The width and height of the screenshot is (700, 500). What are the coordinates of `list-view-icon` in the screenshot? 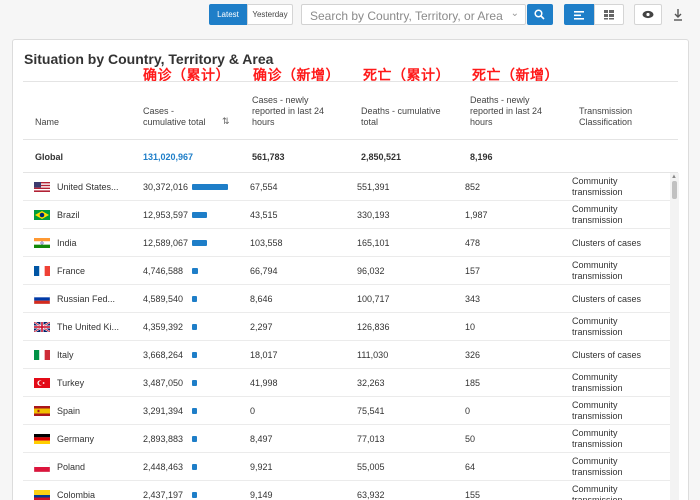 It's located at (579, 15).